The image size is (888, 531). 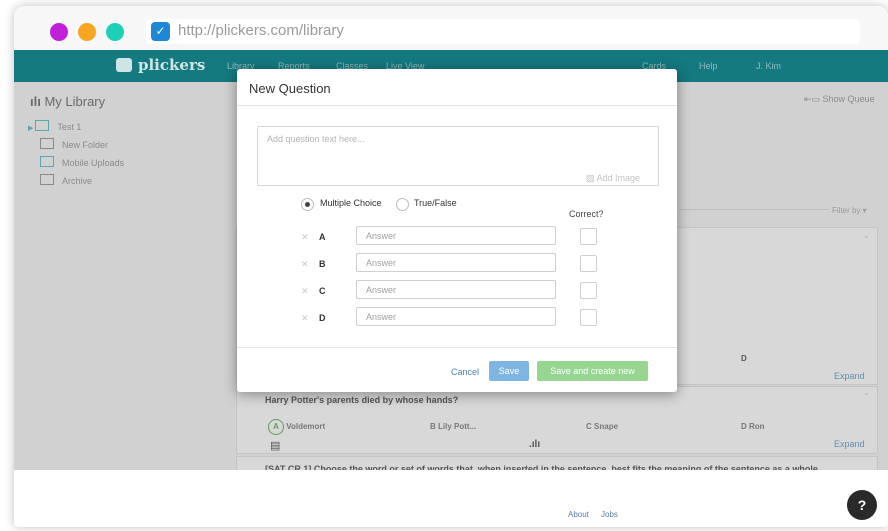 I want to click on footer: About Jobs ?, so click(x=451, y=498).